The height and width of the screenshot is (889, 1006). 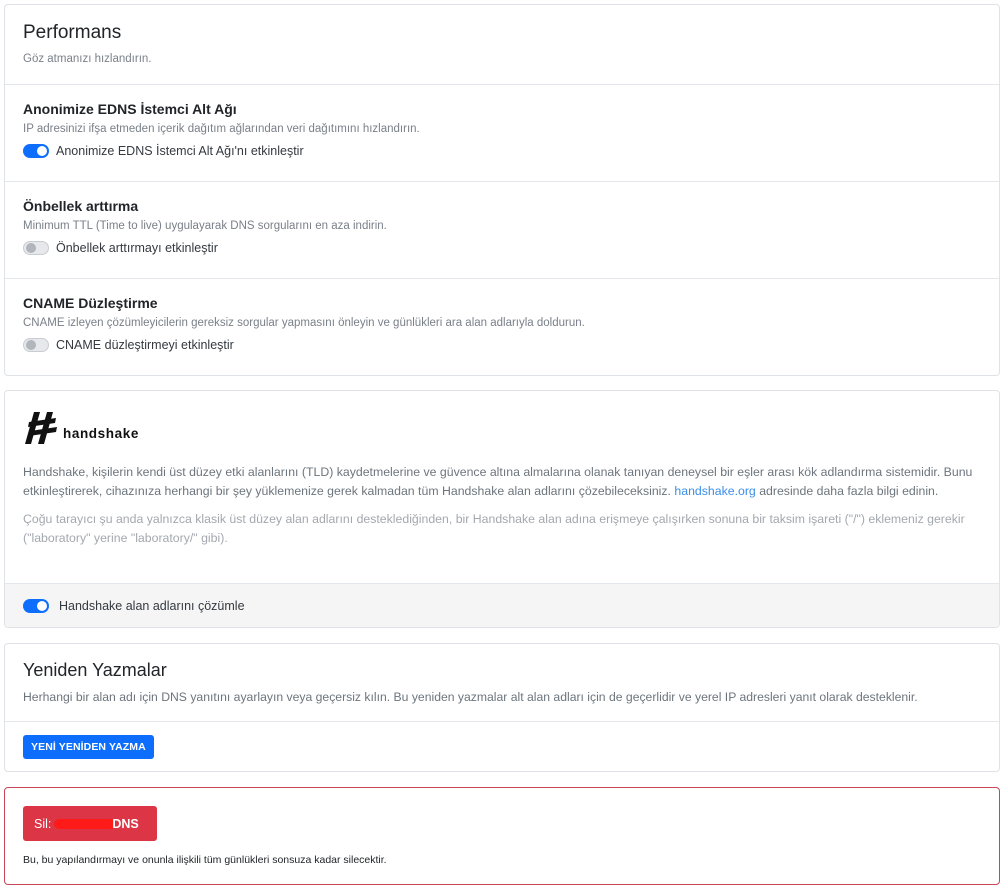 What do you see at coordinates (95, 670) in the screenshot?
I see `rewrites-title: Yeniden Yazmalar` at bounding box center [95, 670].